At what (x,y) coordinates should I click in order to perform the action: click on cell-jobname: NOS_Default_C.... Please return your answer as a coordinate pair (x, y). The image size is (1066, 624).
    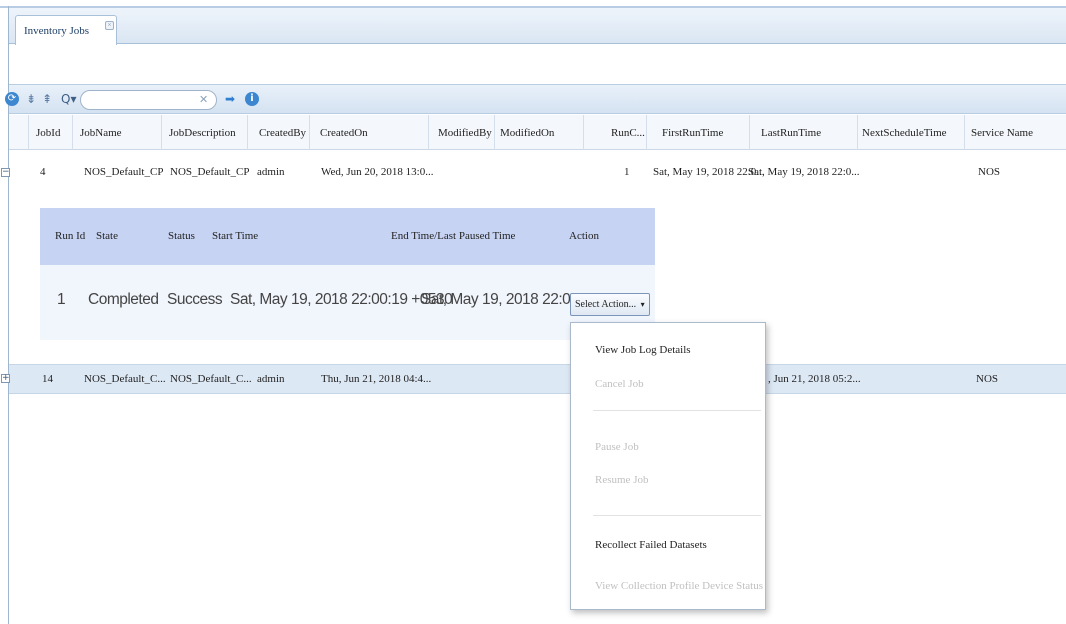
    Looking at the image, I should click on (125, 379).